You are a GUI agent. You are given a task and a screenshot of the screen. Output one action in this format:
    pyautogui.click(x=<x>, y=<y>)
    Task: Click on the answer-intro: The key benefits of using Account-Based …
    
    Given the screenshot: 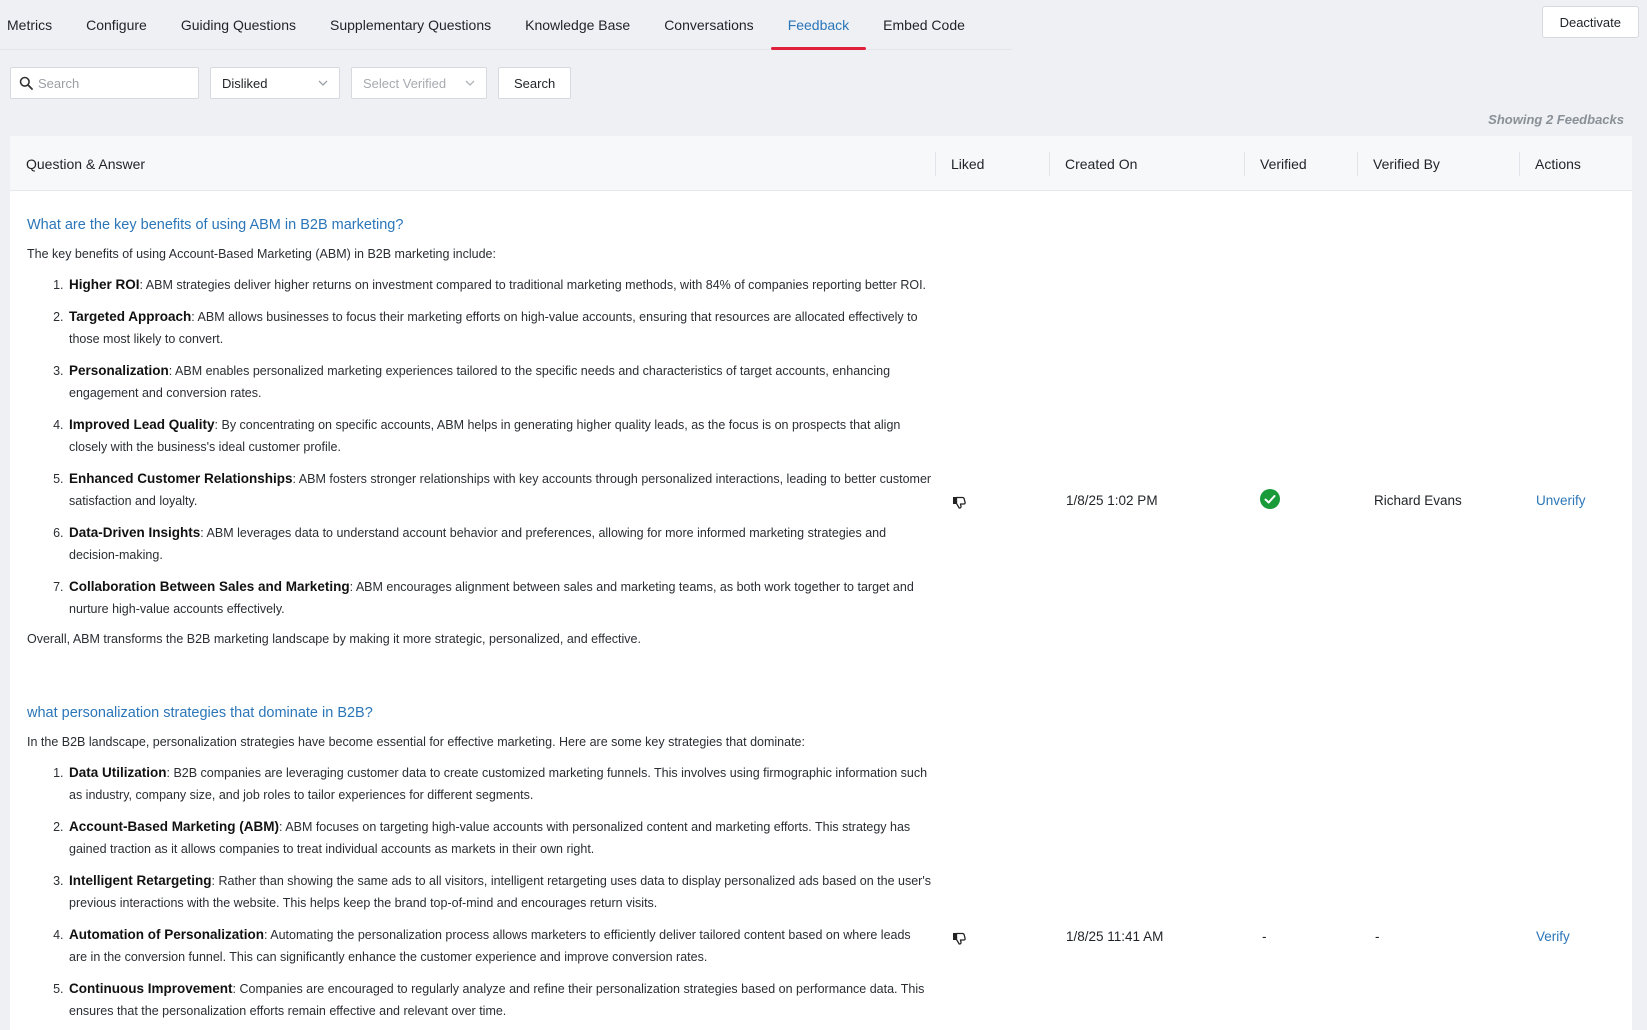 What is the action you would take?
    pyautogui.click(x=261, y=254)
    